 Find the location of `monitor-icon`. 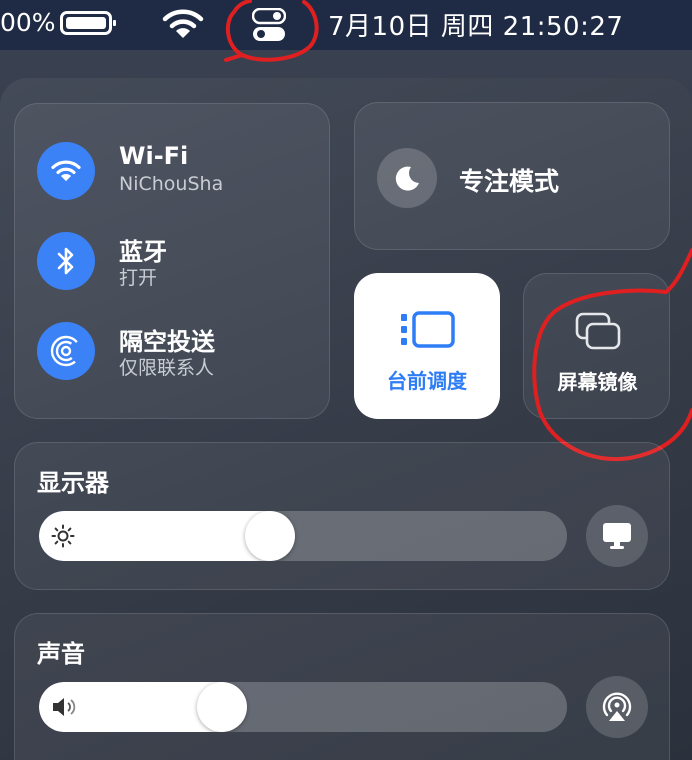

monitor-icon is located at coordinates (617, 536).